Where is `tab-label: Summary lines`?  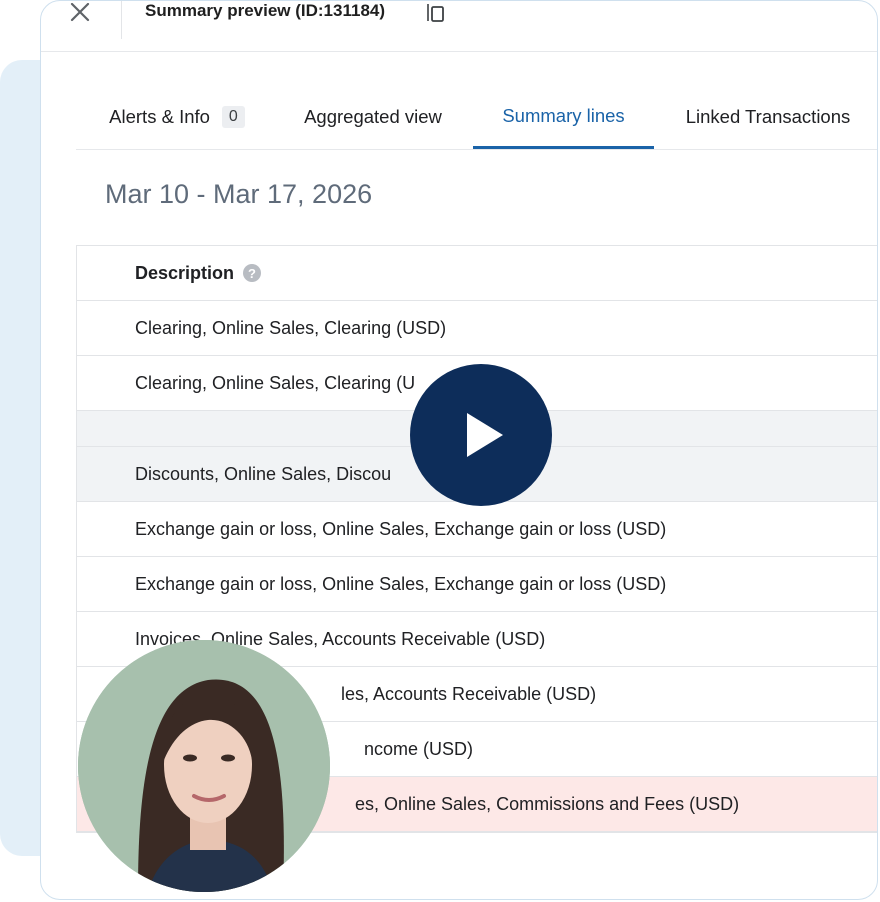
tab-label: Summary lines is located at coordinates (563, 115).